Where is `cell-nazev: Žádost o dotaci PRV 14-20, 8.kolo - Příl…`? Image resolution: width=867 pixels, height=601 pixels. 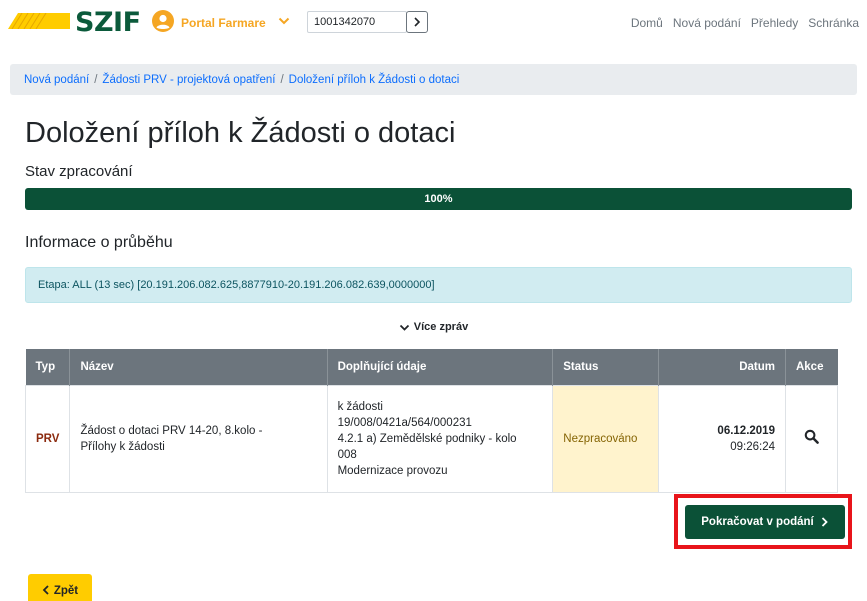 cell-nazev: Žádost o dotaci PRV 14-20, 8.kolo - Příl… is located at coordinates (198, 438).